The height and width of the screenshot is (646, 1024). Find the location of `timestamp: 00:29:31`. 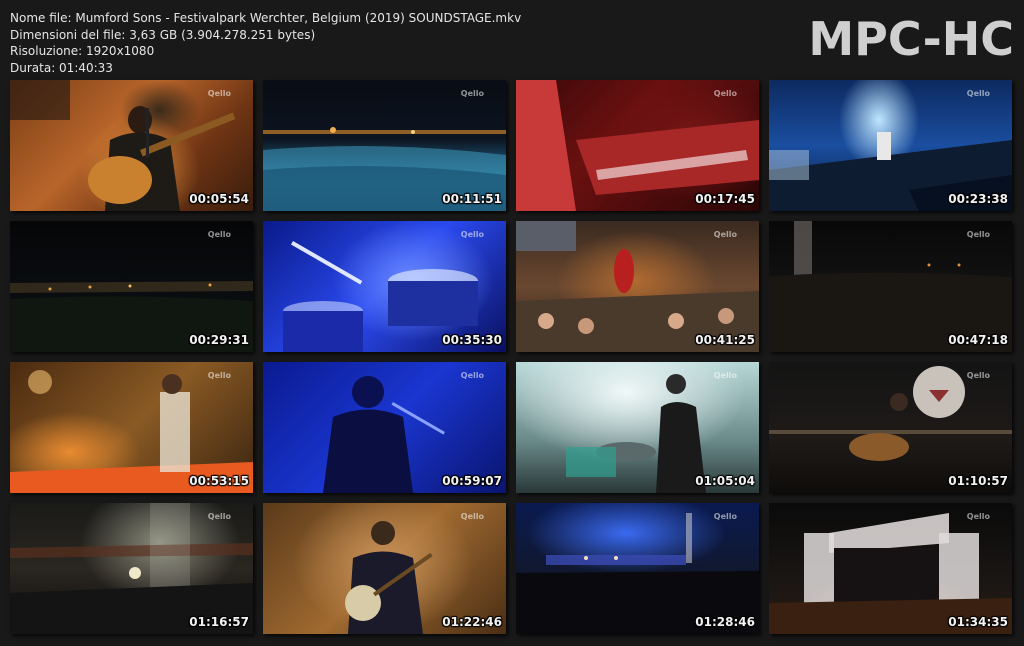

timestamp: 00:29:31 is located at coordinates (219, 340).